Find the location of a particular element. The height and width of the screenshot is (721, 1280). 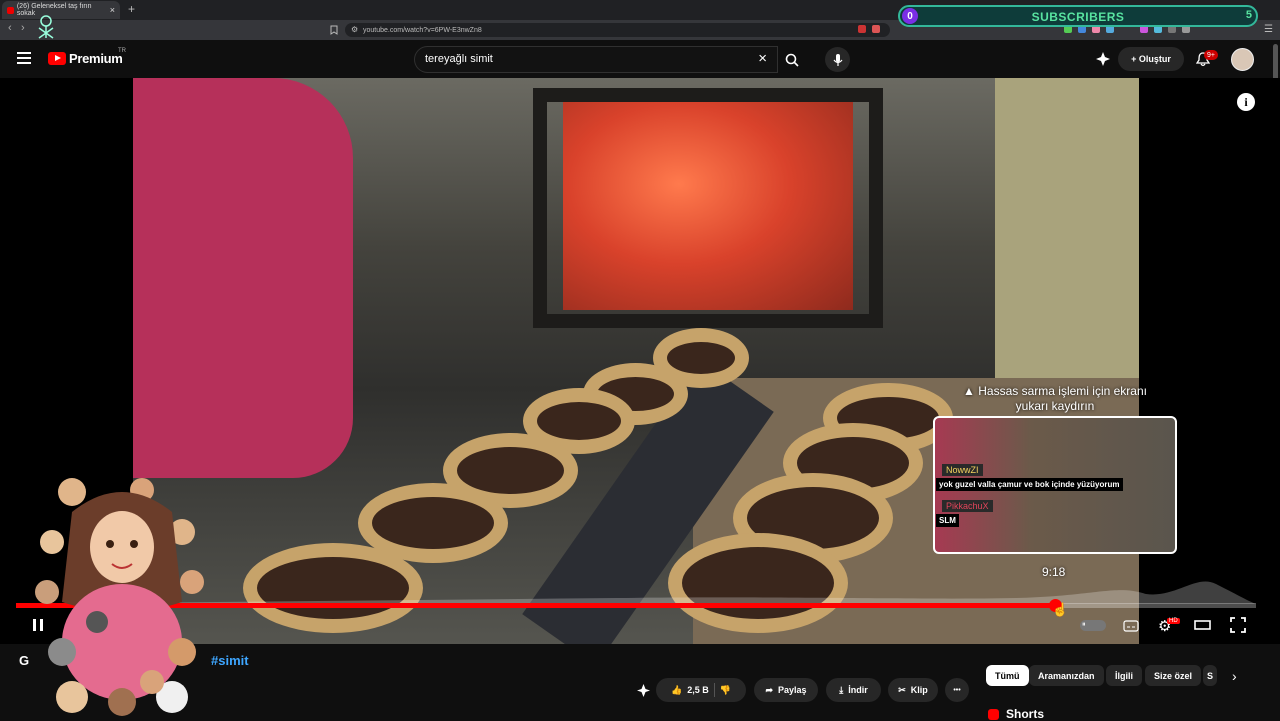

scissors-icon: ✂ is located at coordinates (902, 689).